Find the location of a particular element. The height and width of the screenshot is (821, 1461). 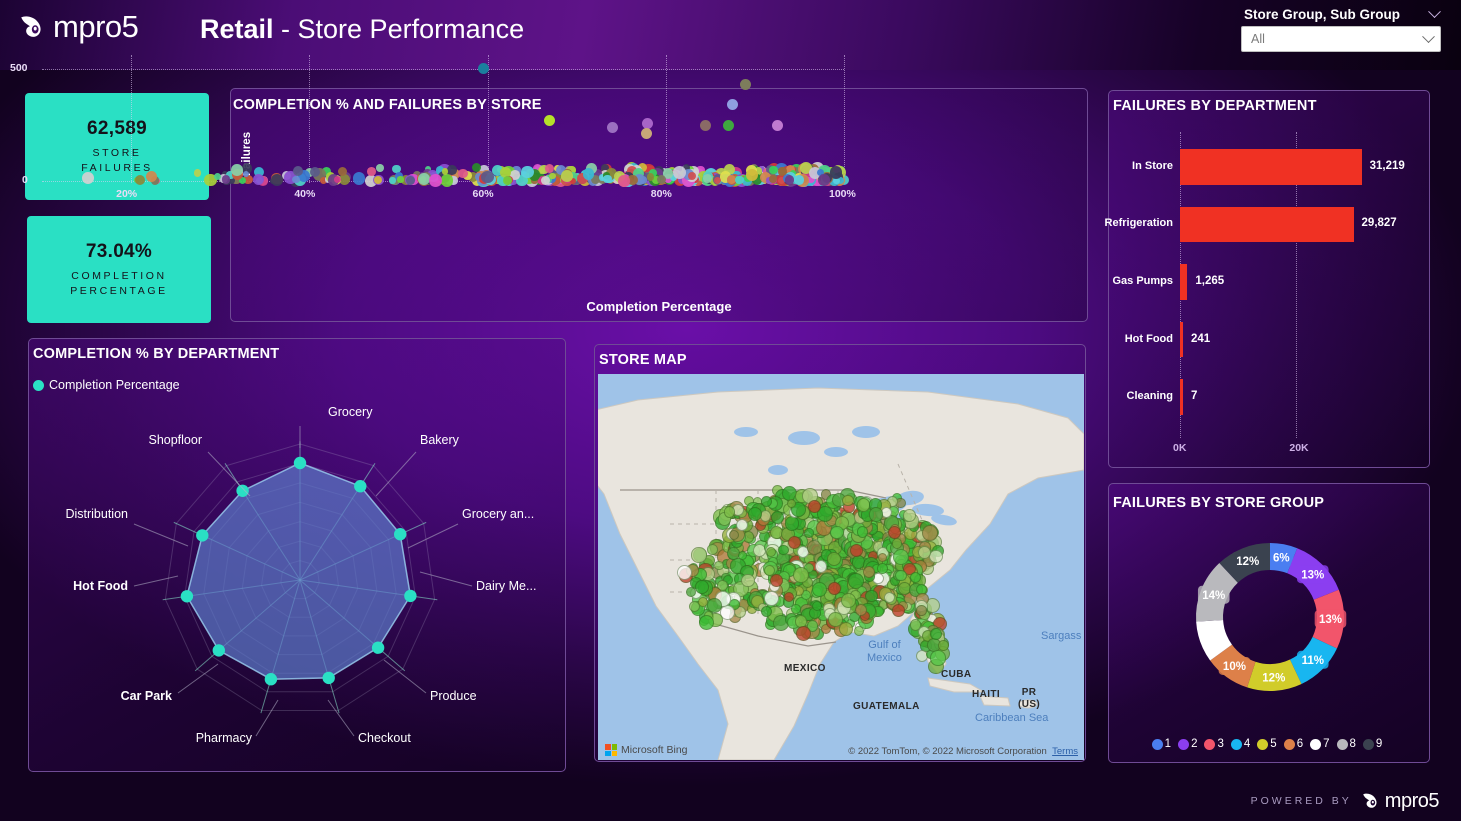

donut-legend-item: 4 is located at coordinates (1240, 744).